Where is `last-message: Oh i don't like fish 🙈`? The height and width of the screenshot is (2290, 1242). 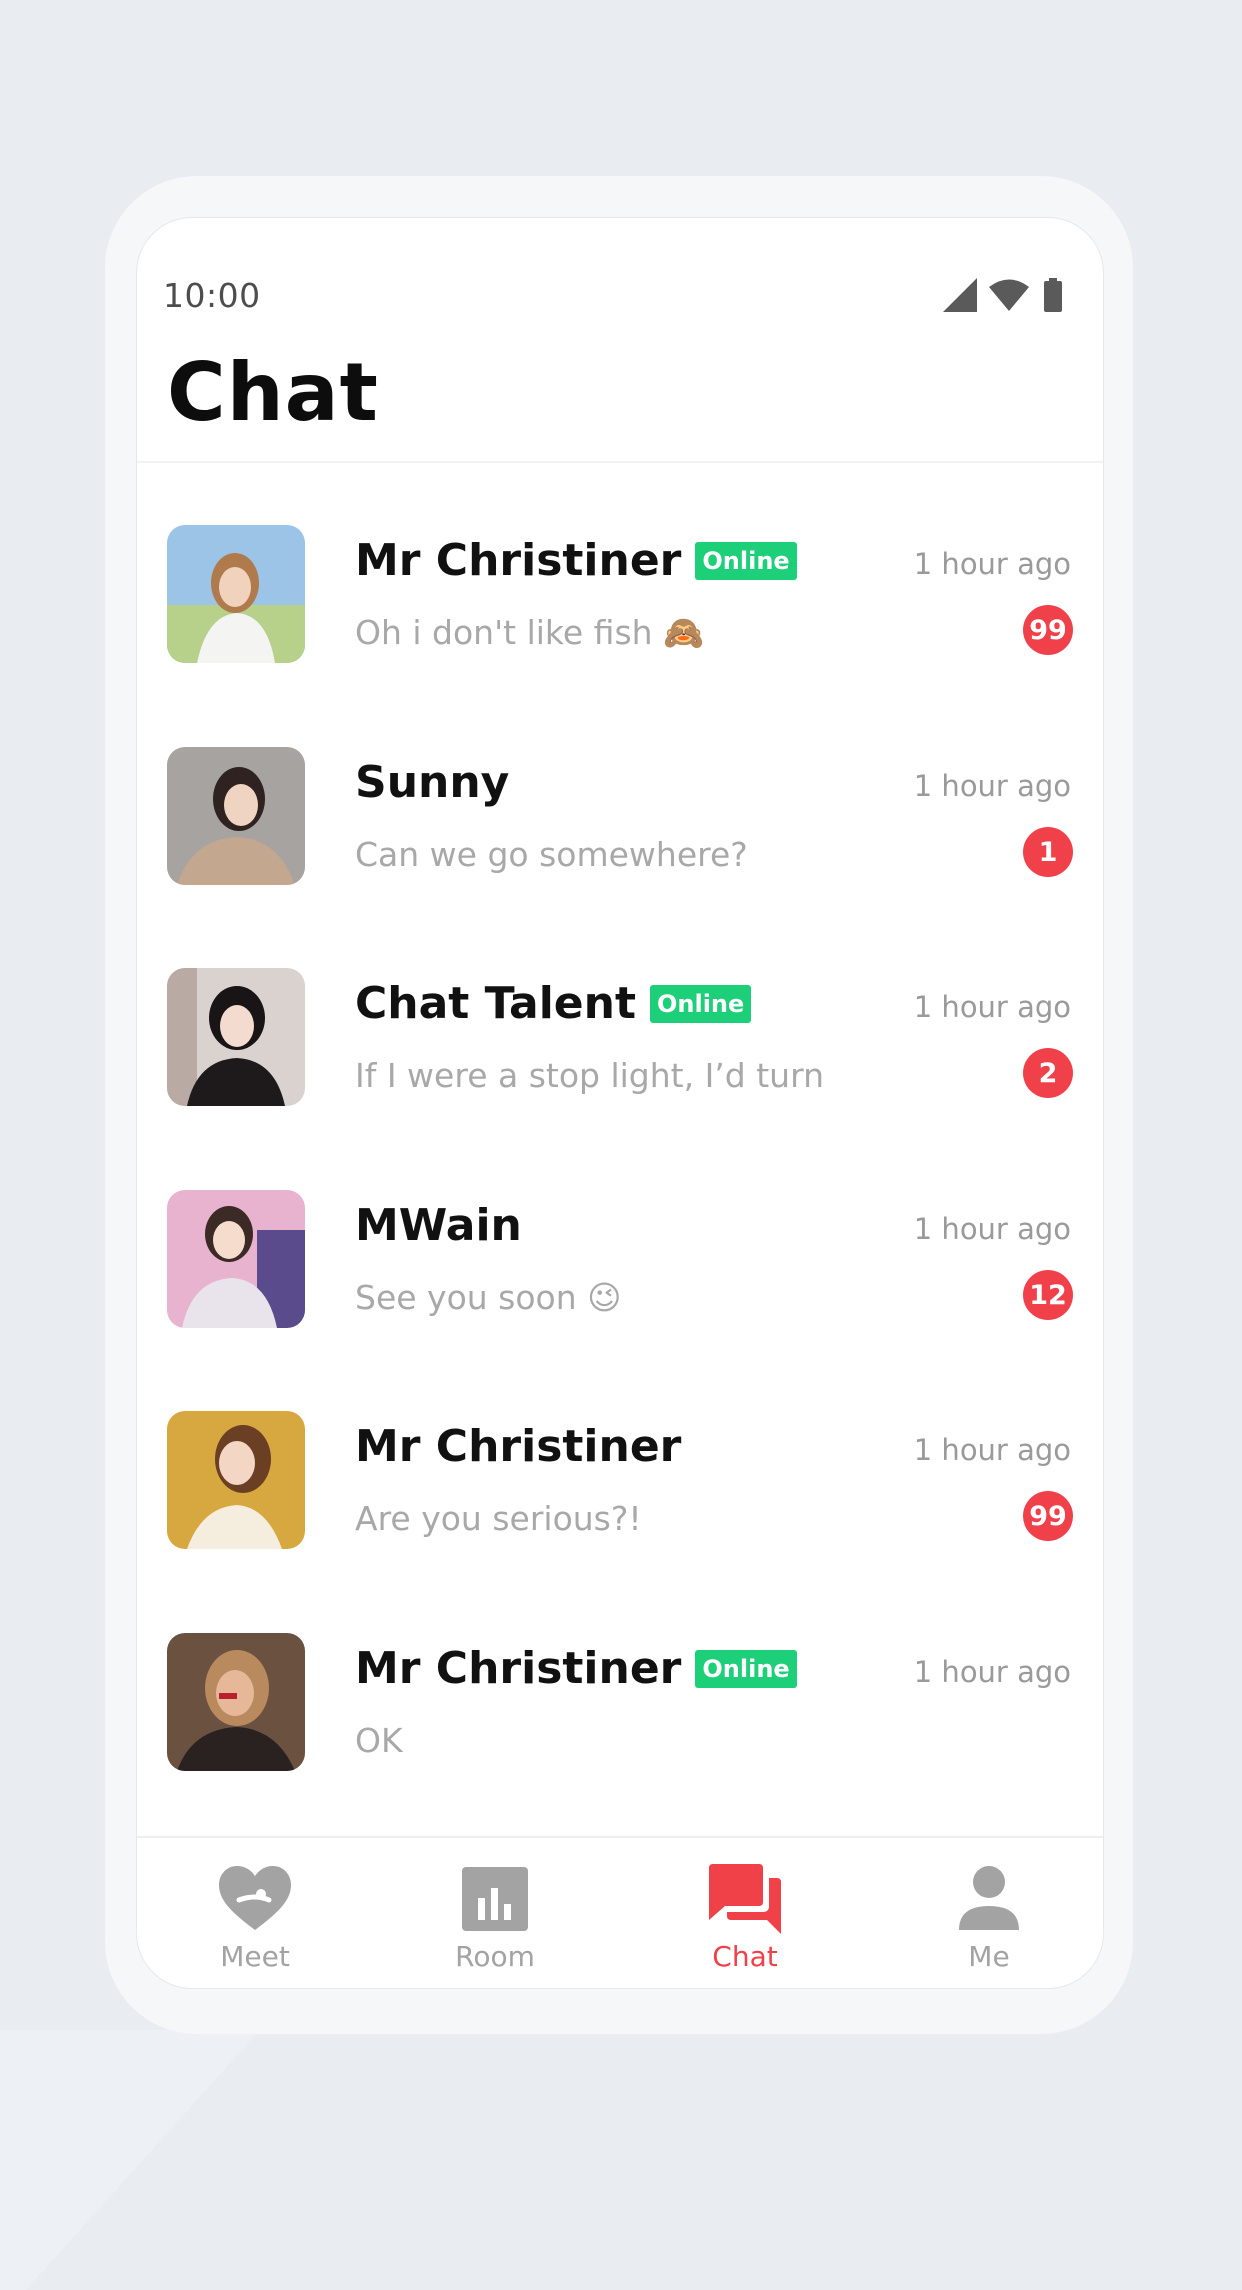 last-message: Oh i don't like fish 🙈 is located at coordinates (530, 632).